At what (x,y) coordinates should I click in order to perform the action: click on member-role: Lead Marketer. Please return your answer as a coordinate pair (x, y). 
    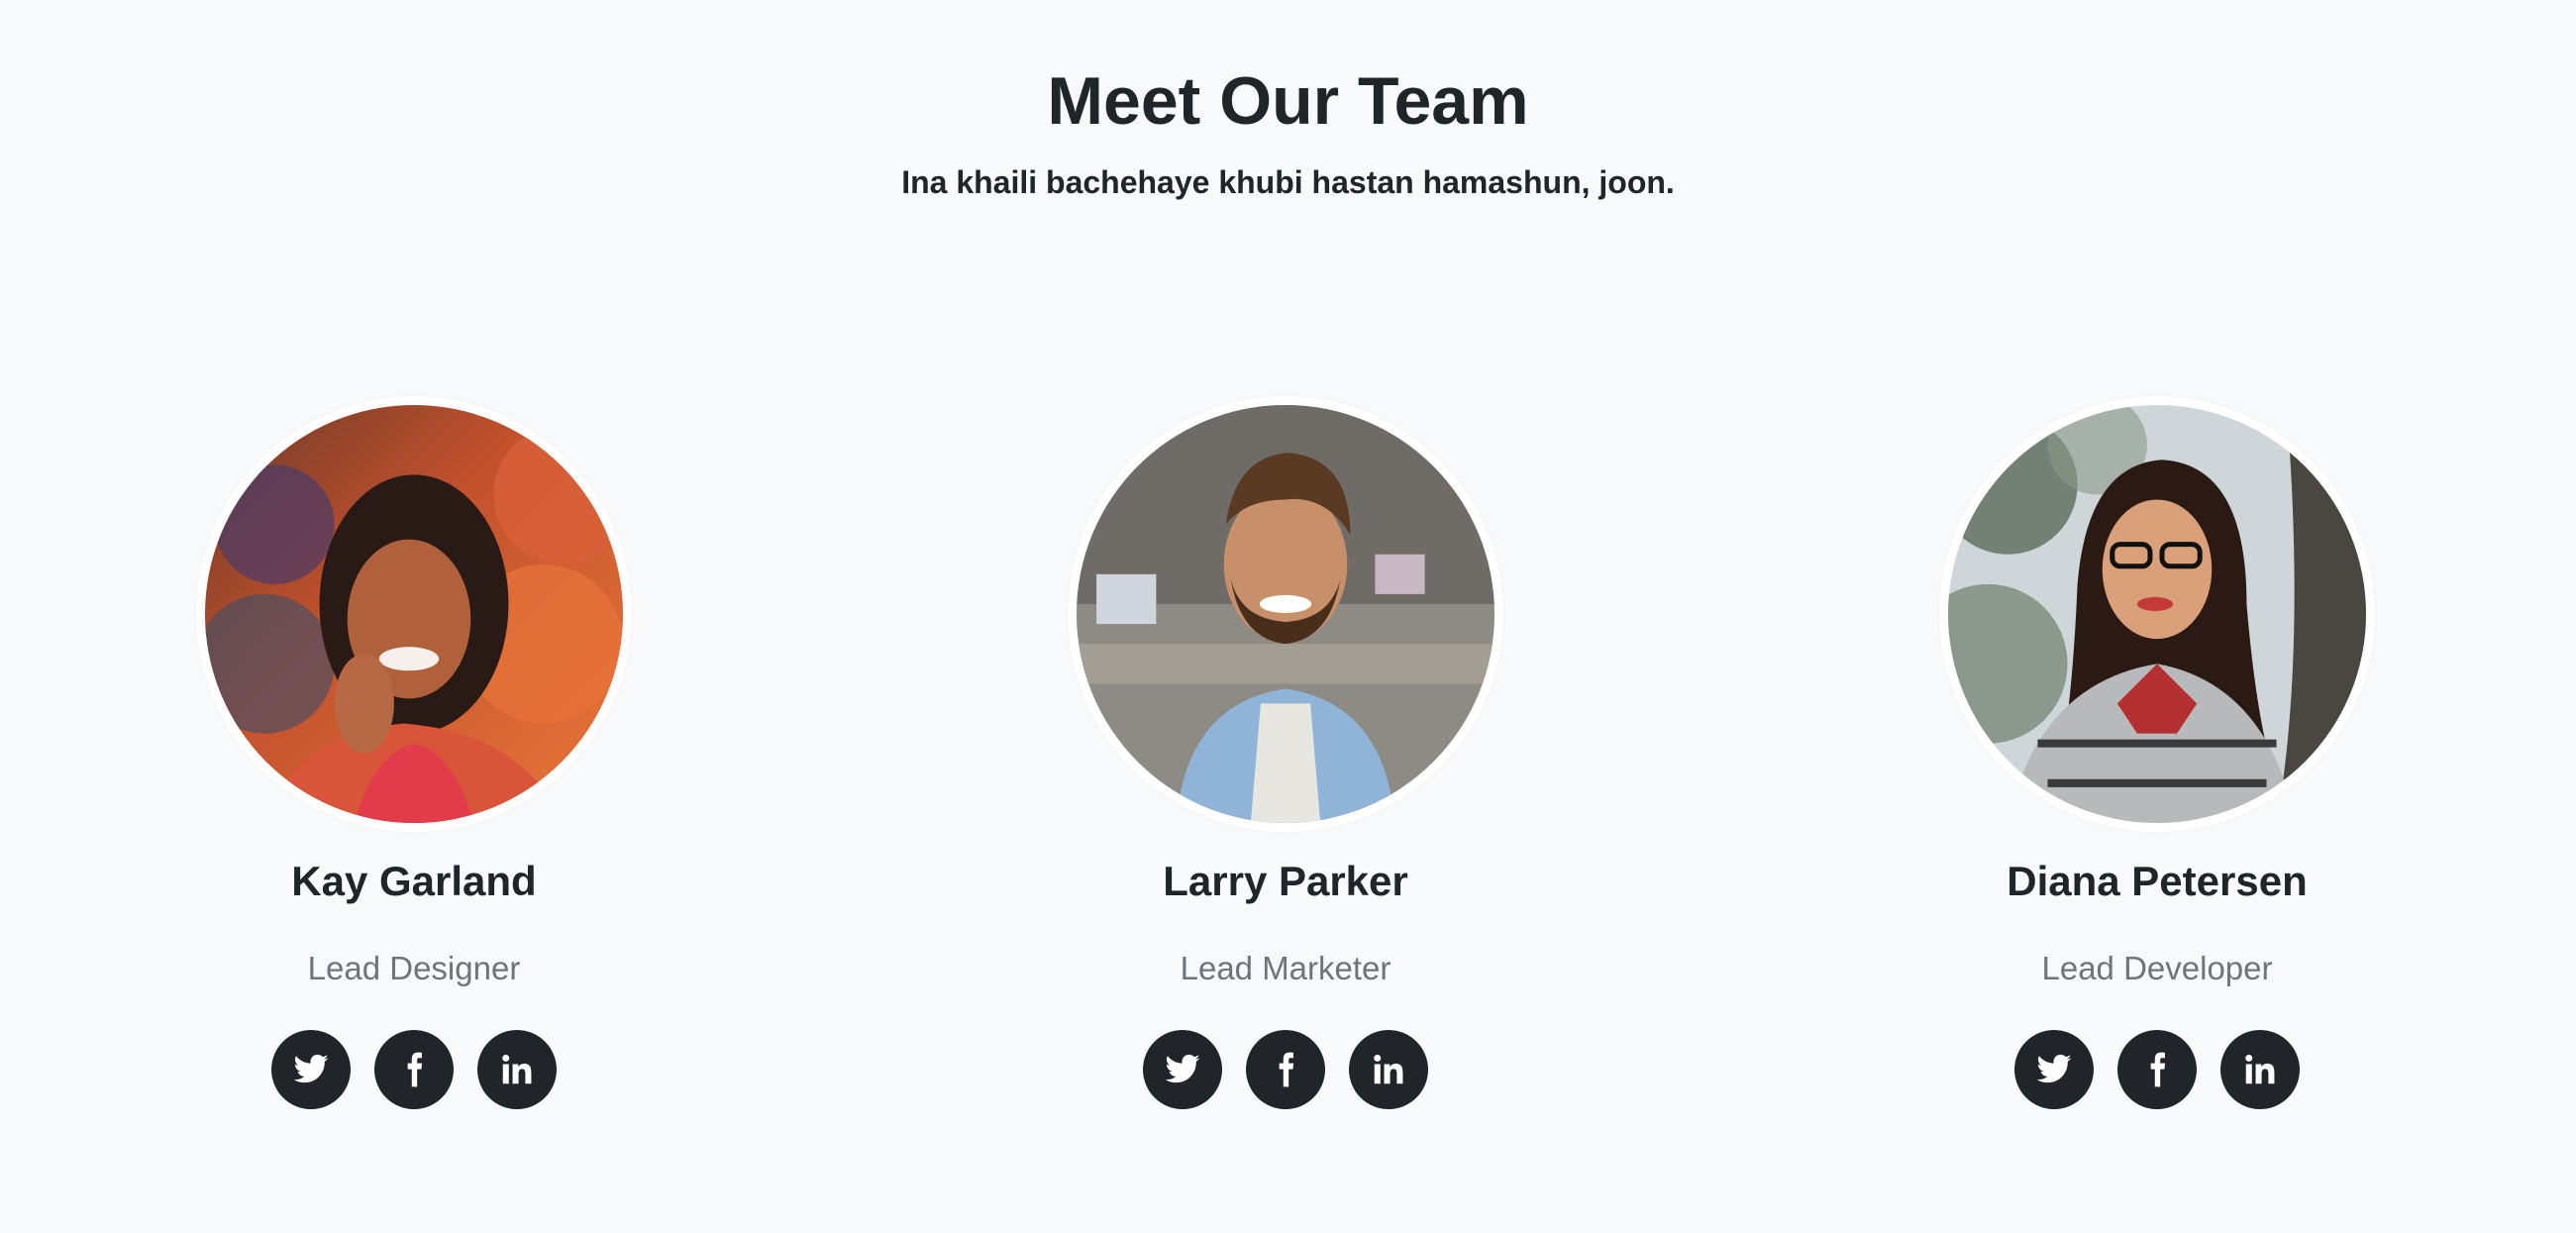
    Looking at the image, I should click on (1285, 968).